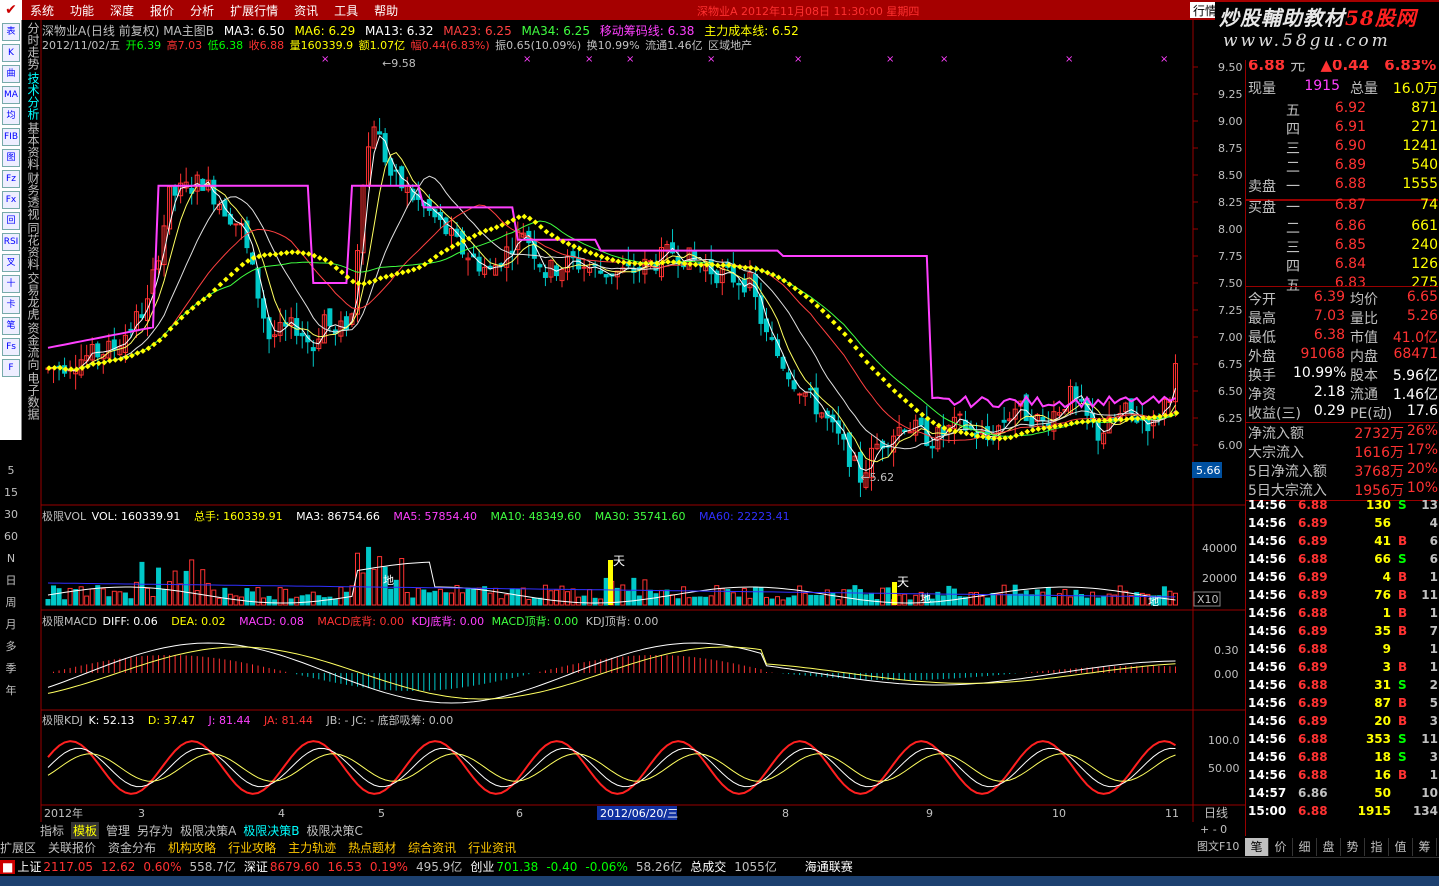 This screenshot has height=886, width=1439. Describe the element at coordinates (829, 866) in the screenshot. I see `broker-link: 海通联赛` at that location.